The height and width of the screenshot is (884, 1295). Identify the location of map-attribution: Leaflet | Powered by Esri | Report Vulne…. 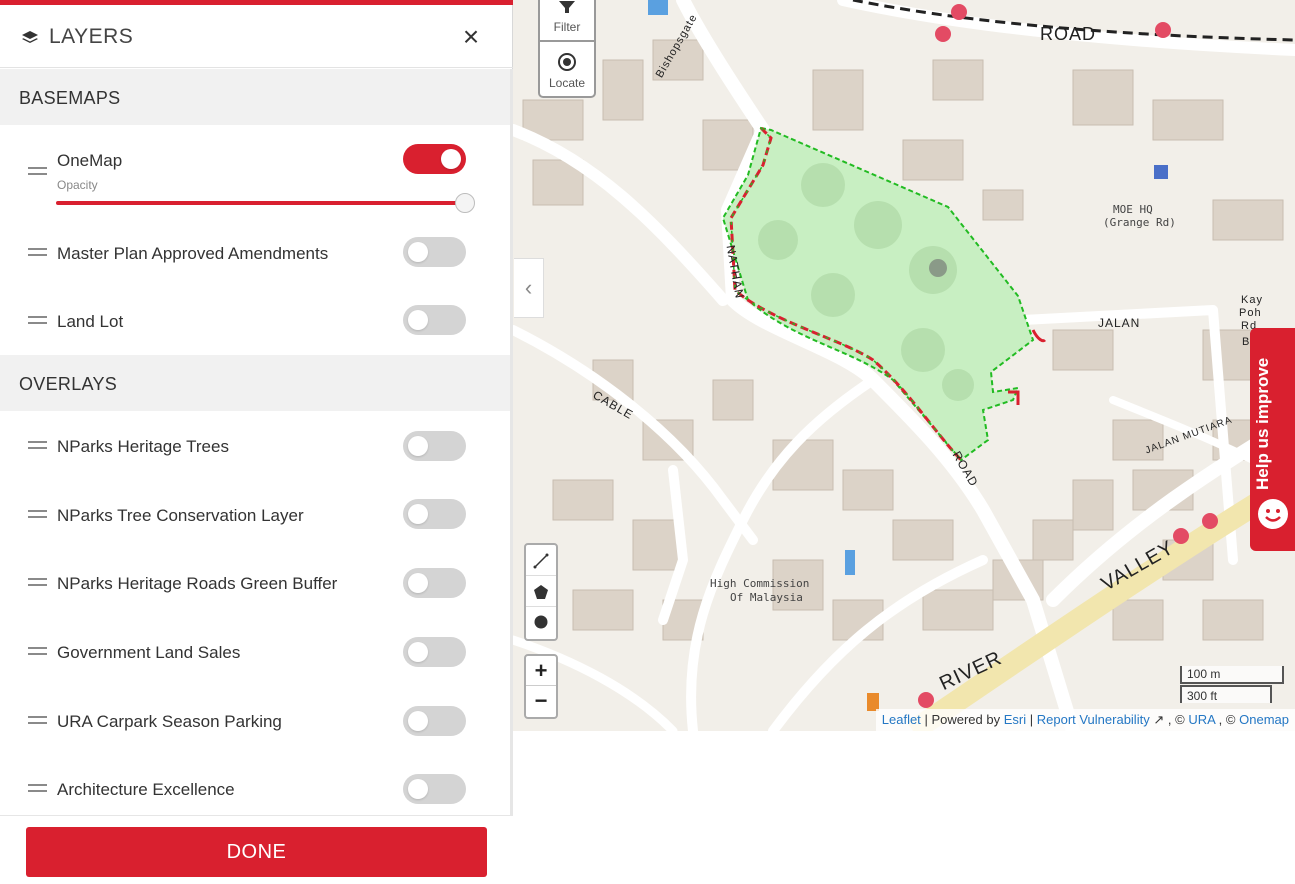
(1085, 720).